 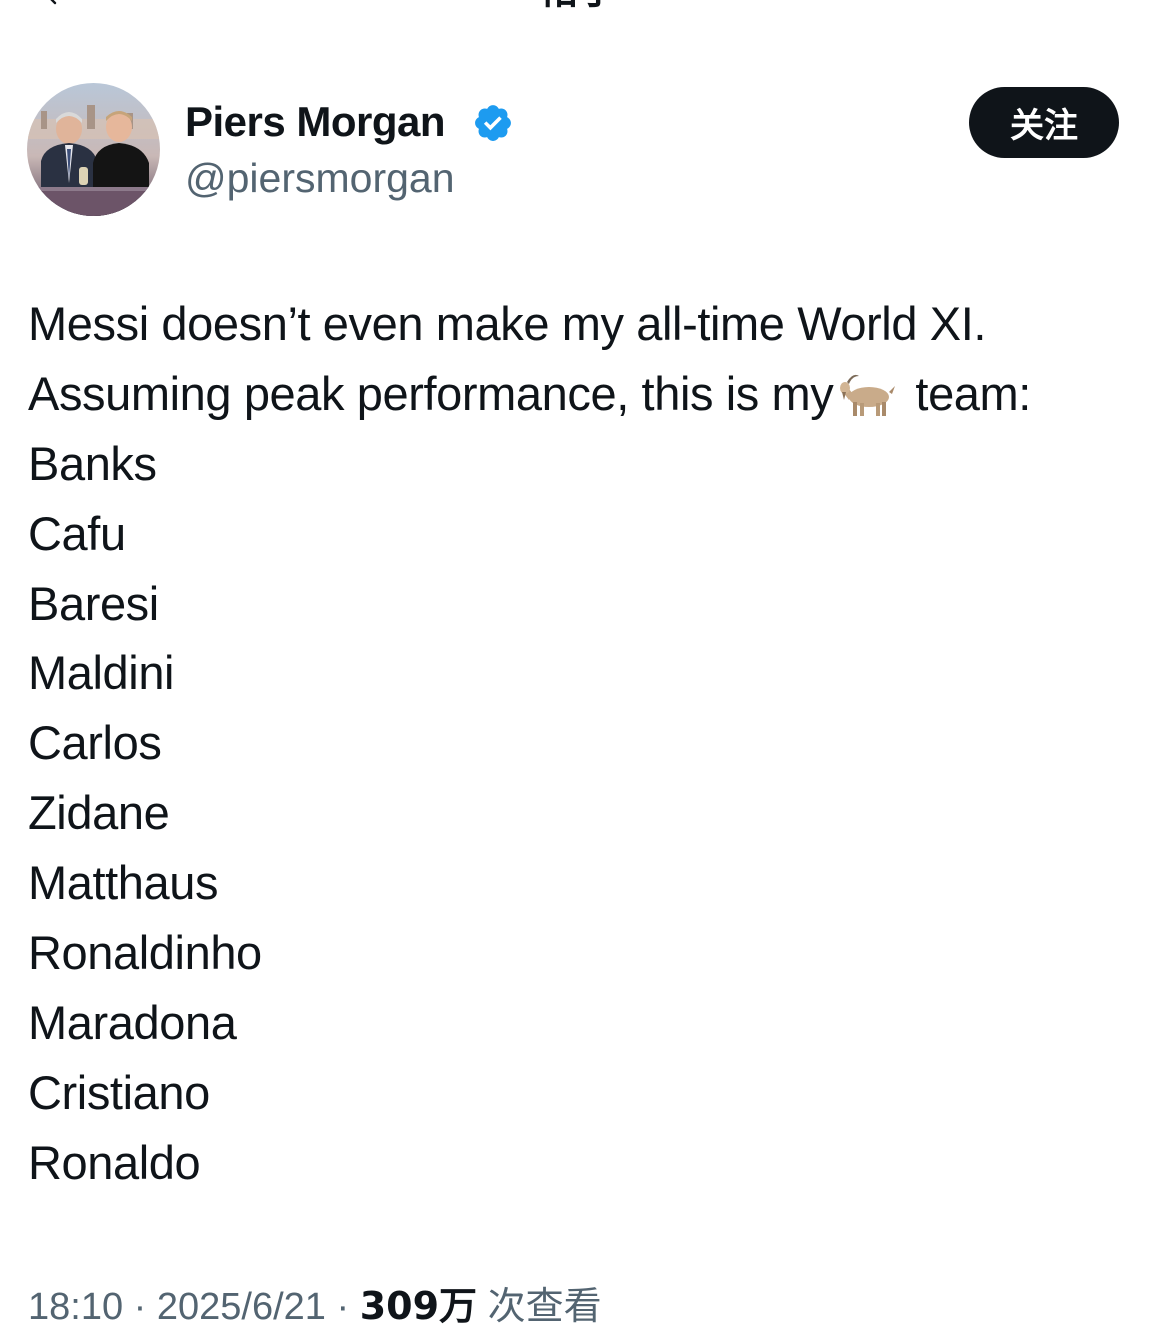 I want to click on tweet-line: Maradona, so click(x=132, y=1022).